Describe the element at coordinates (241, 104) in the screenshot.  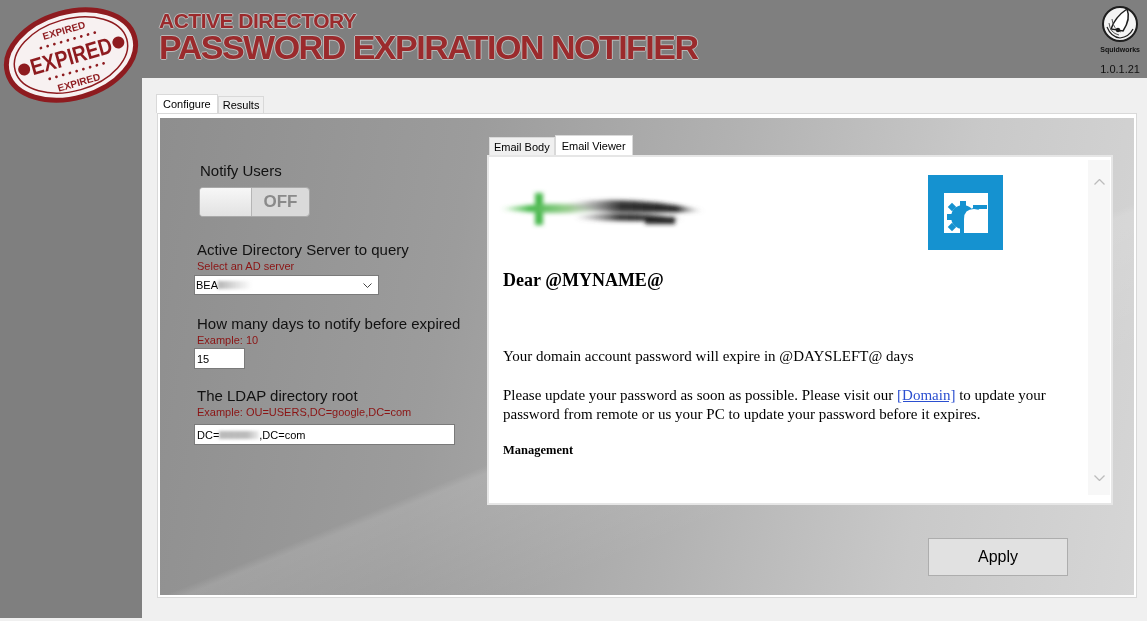
I see `tab: Results` at that location.